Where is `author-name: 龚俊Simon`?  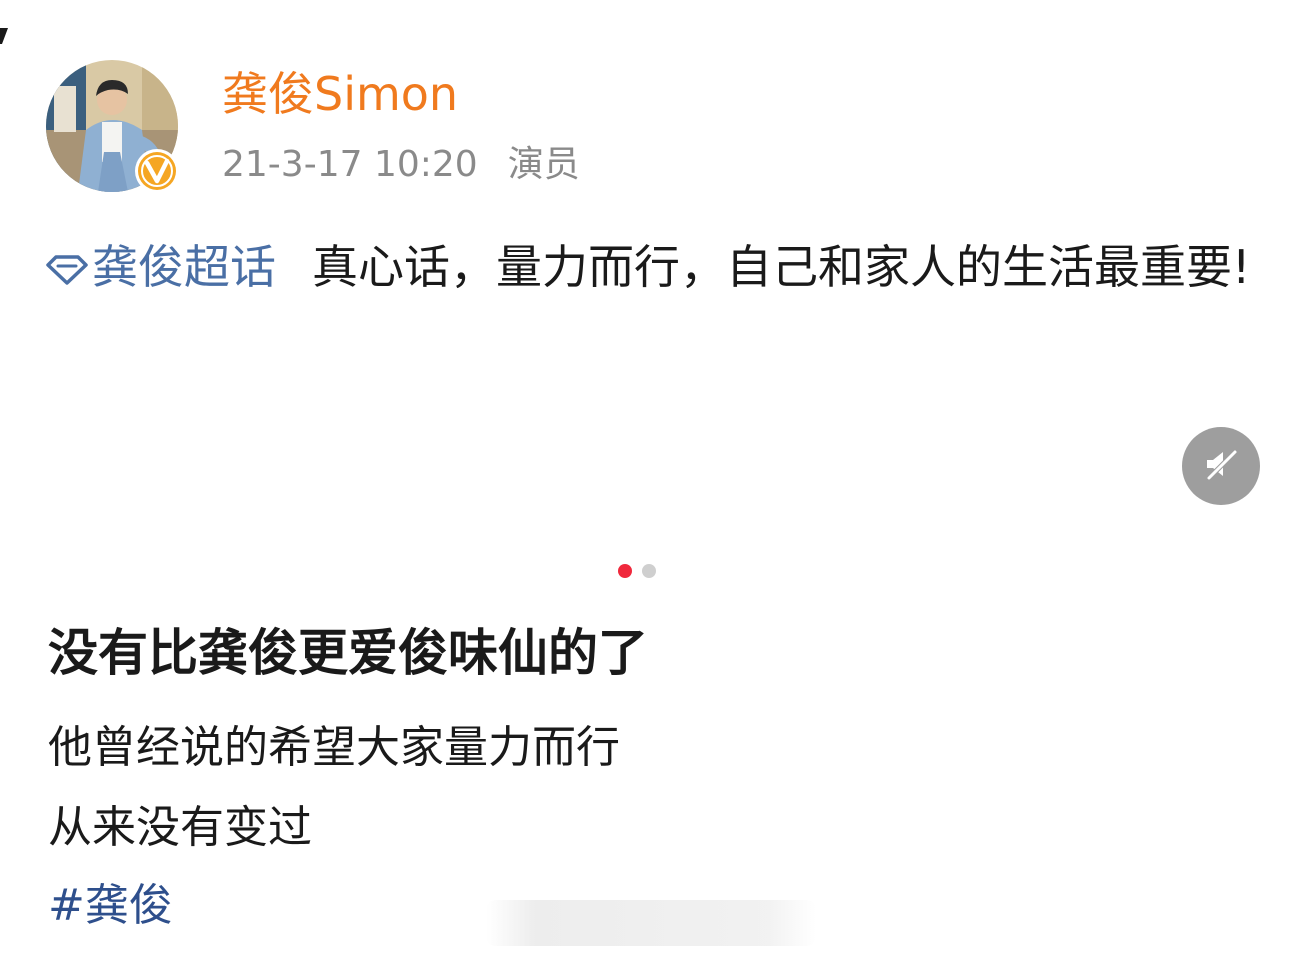 author-name: 龚俊Simon is located at coordinates (340, 94).